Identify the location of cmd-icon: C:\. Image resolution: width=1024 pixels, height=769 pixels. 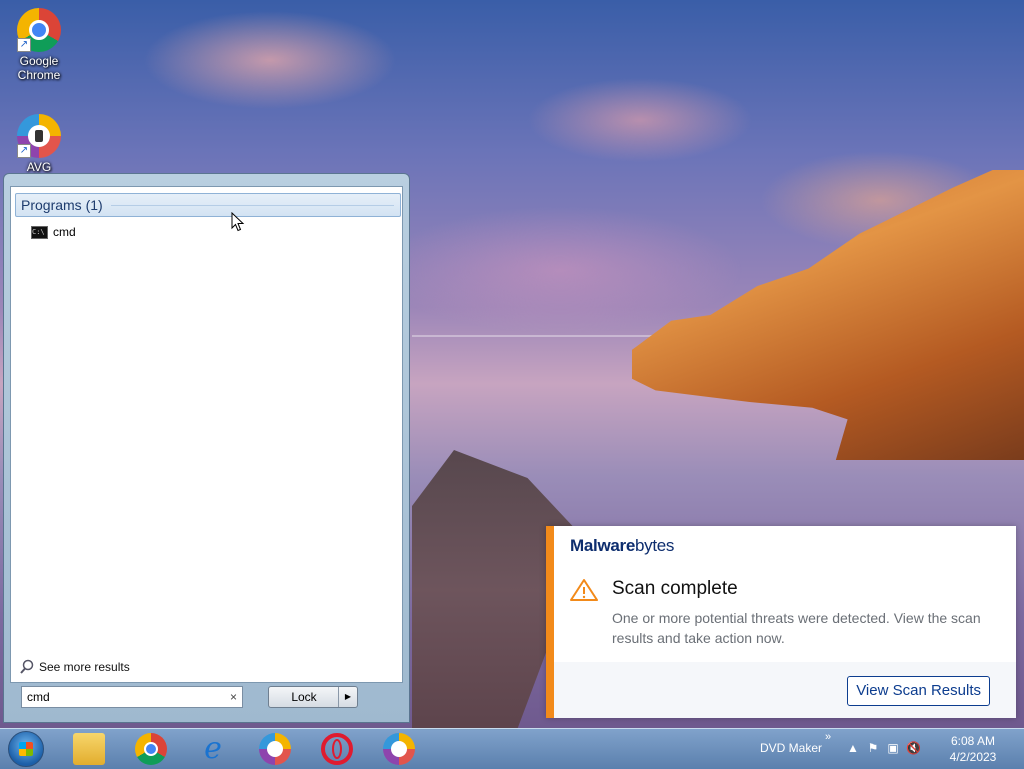
(39, 232).